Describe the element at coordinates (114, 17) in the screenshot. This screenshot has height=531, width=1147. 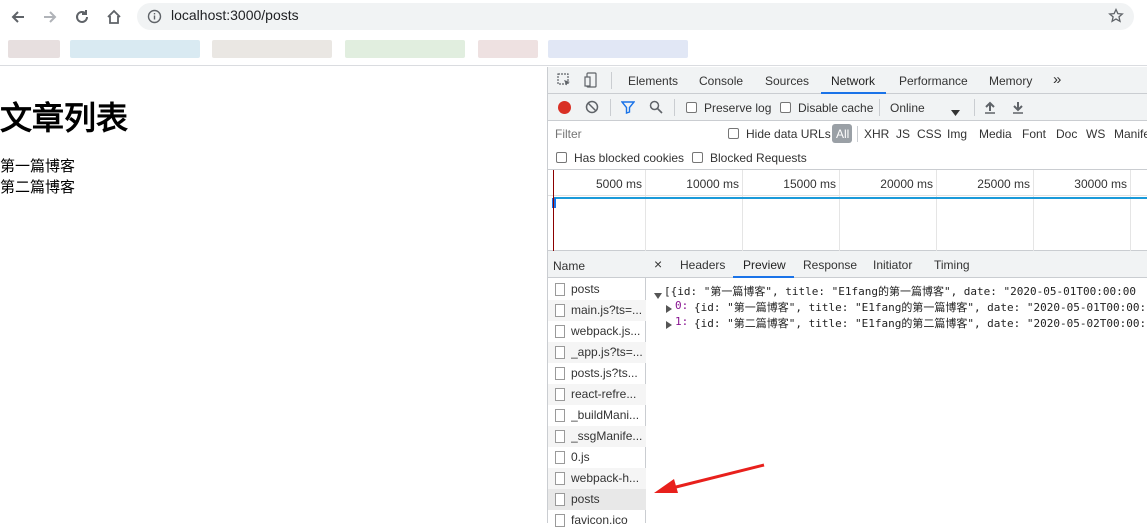
I see `home-icon` at that location.